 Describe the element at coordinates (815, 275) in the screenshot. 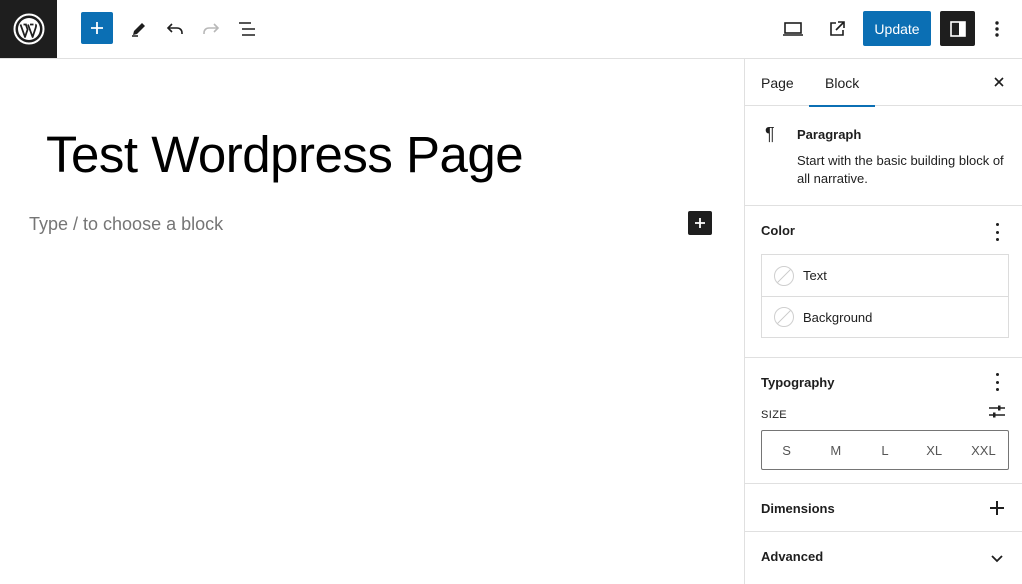

I see `color-item-label: Text` at that location.